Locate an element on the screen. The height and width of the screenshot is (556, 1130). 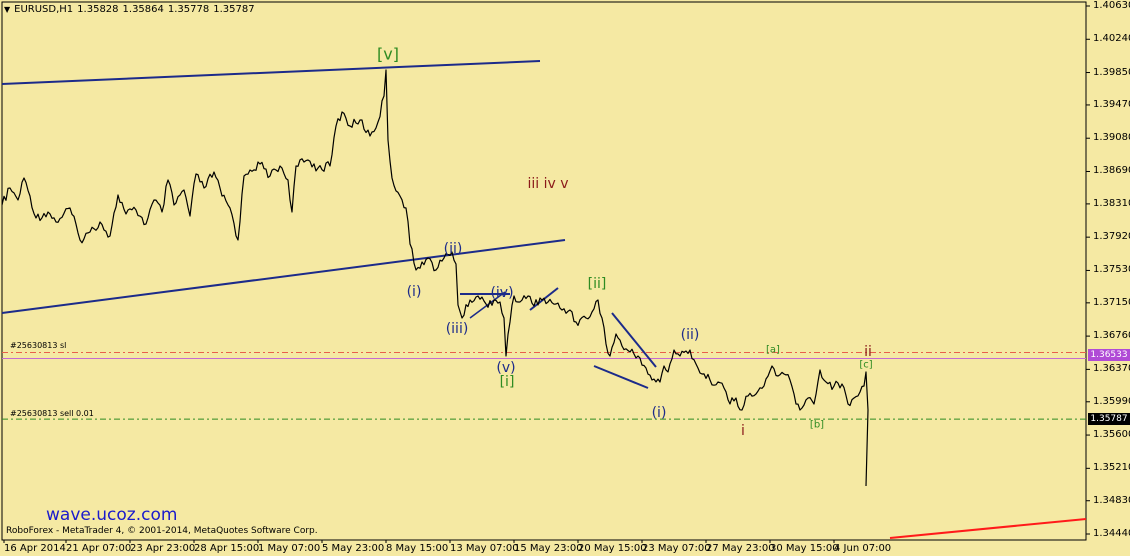
price-tick-label: 1.38310 is located at coordinates (1111, 203).